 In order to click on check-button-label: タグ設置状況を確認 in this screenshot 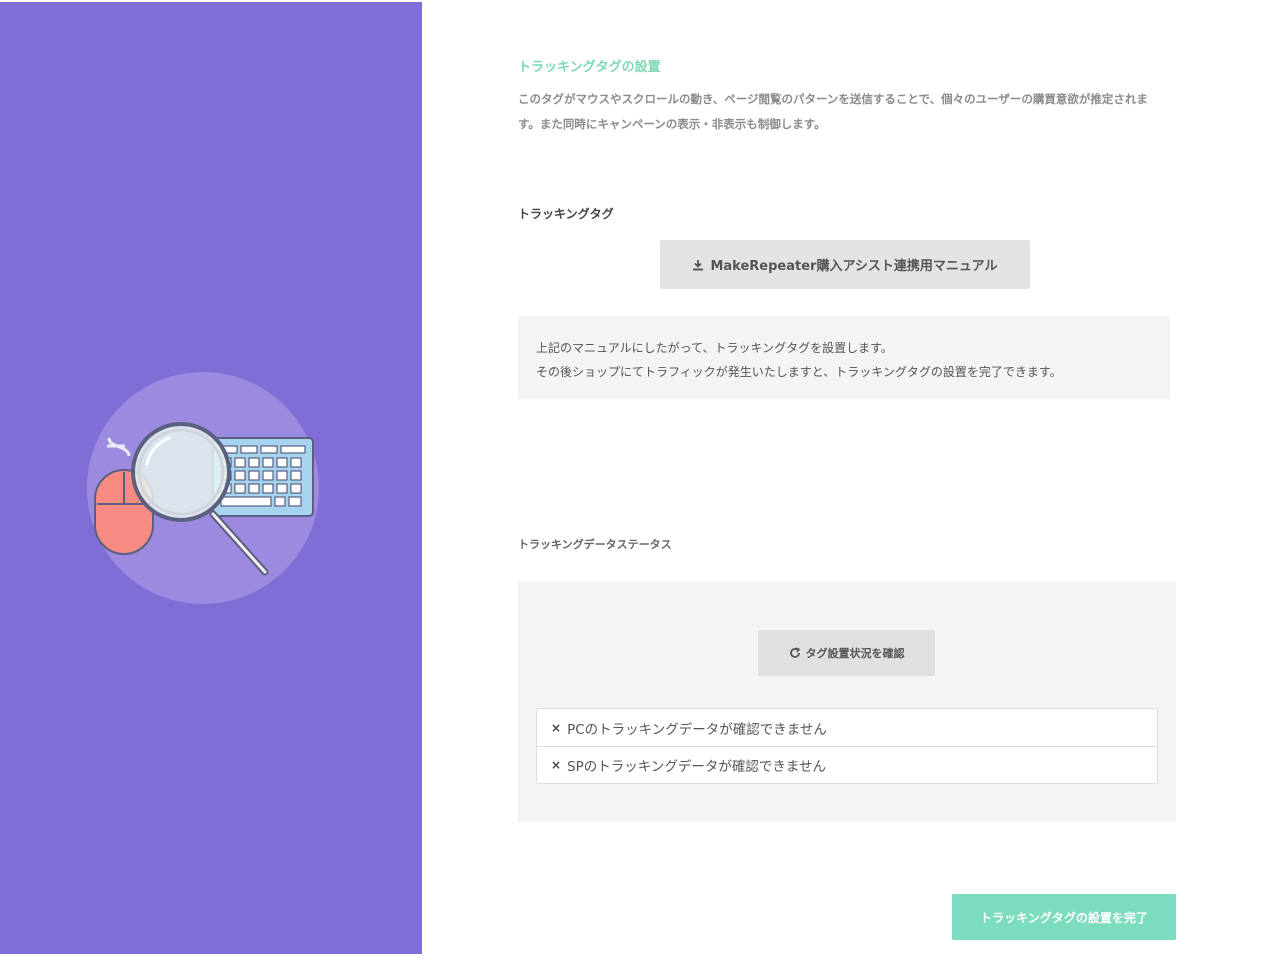, I will do `click(855, 653)`.